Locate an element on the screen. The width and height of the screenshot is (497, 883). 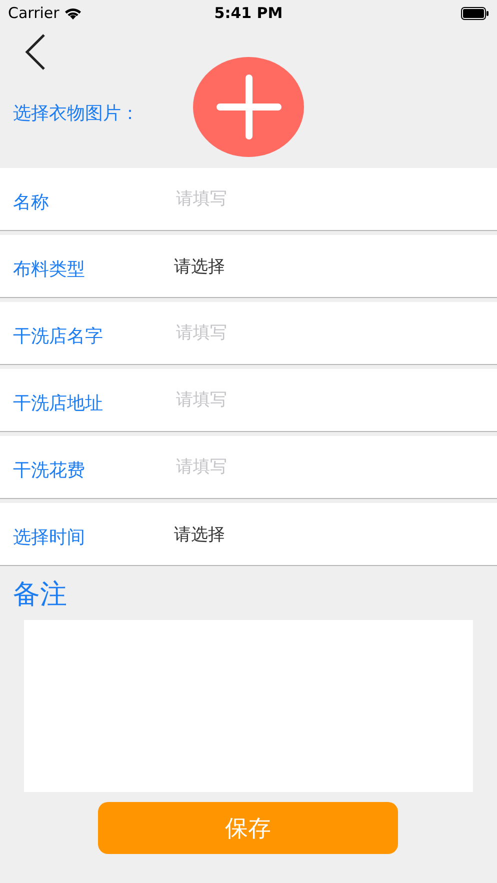
field-label: 选择时间 is located at coordinates (49, 537).